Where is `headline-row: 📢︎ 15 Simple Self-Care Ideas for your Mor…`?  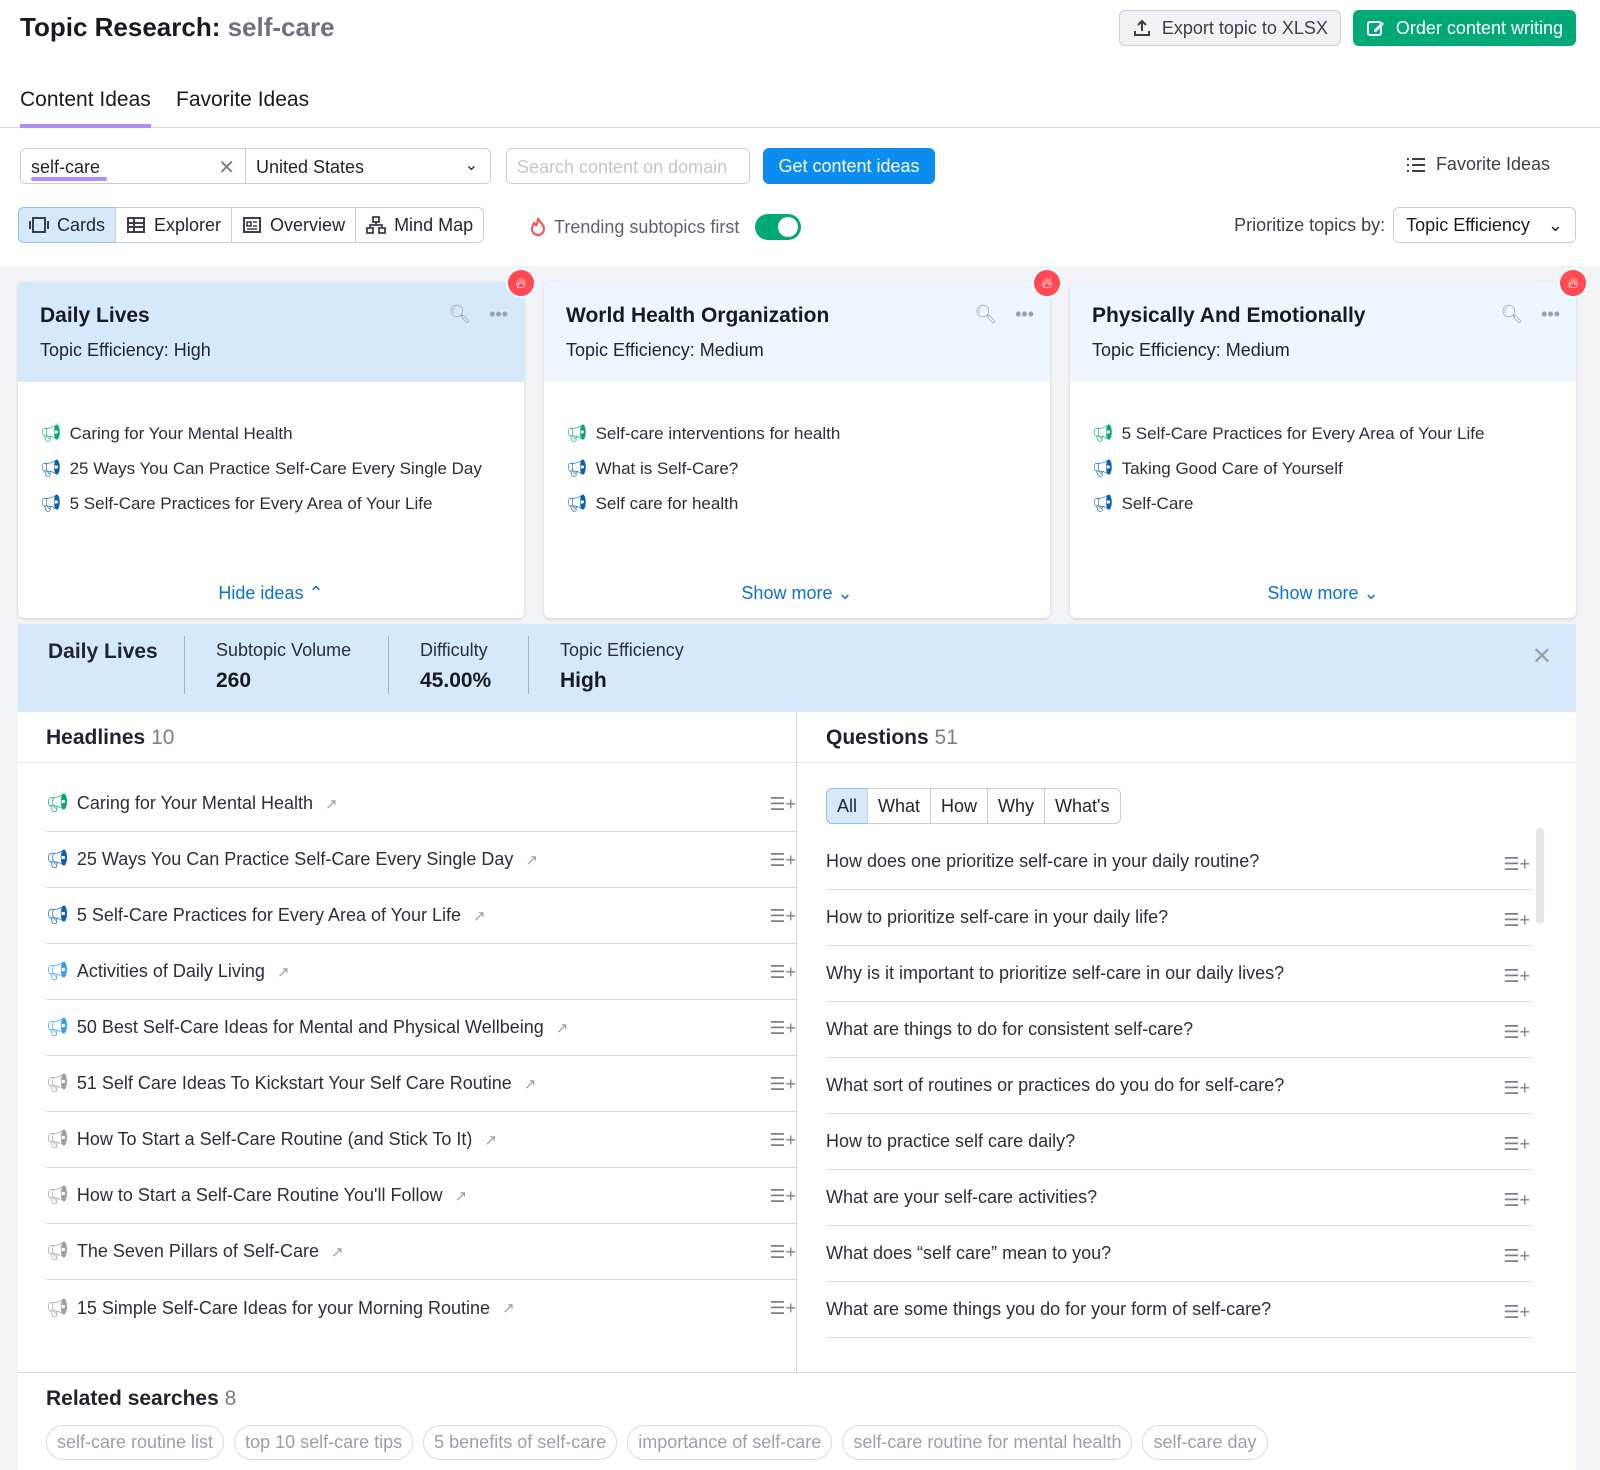
headline-row: 📢︎ 15 Simple Self-Care Ideas for your Mor… is located at coordinates (422, 1308).